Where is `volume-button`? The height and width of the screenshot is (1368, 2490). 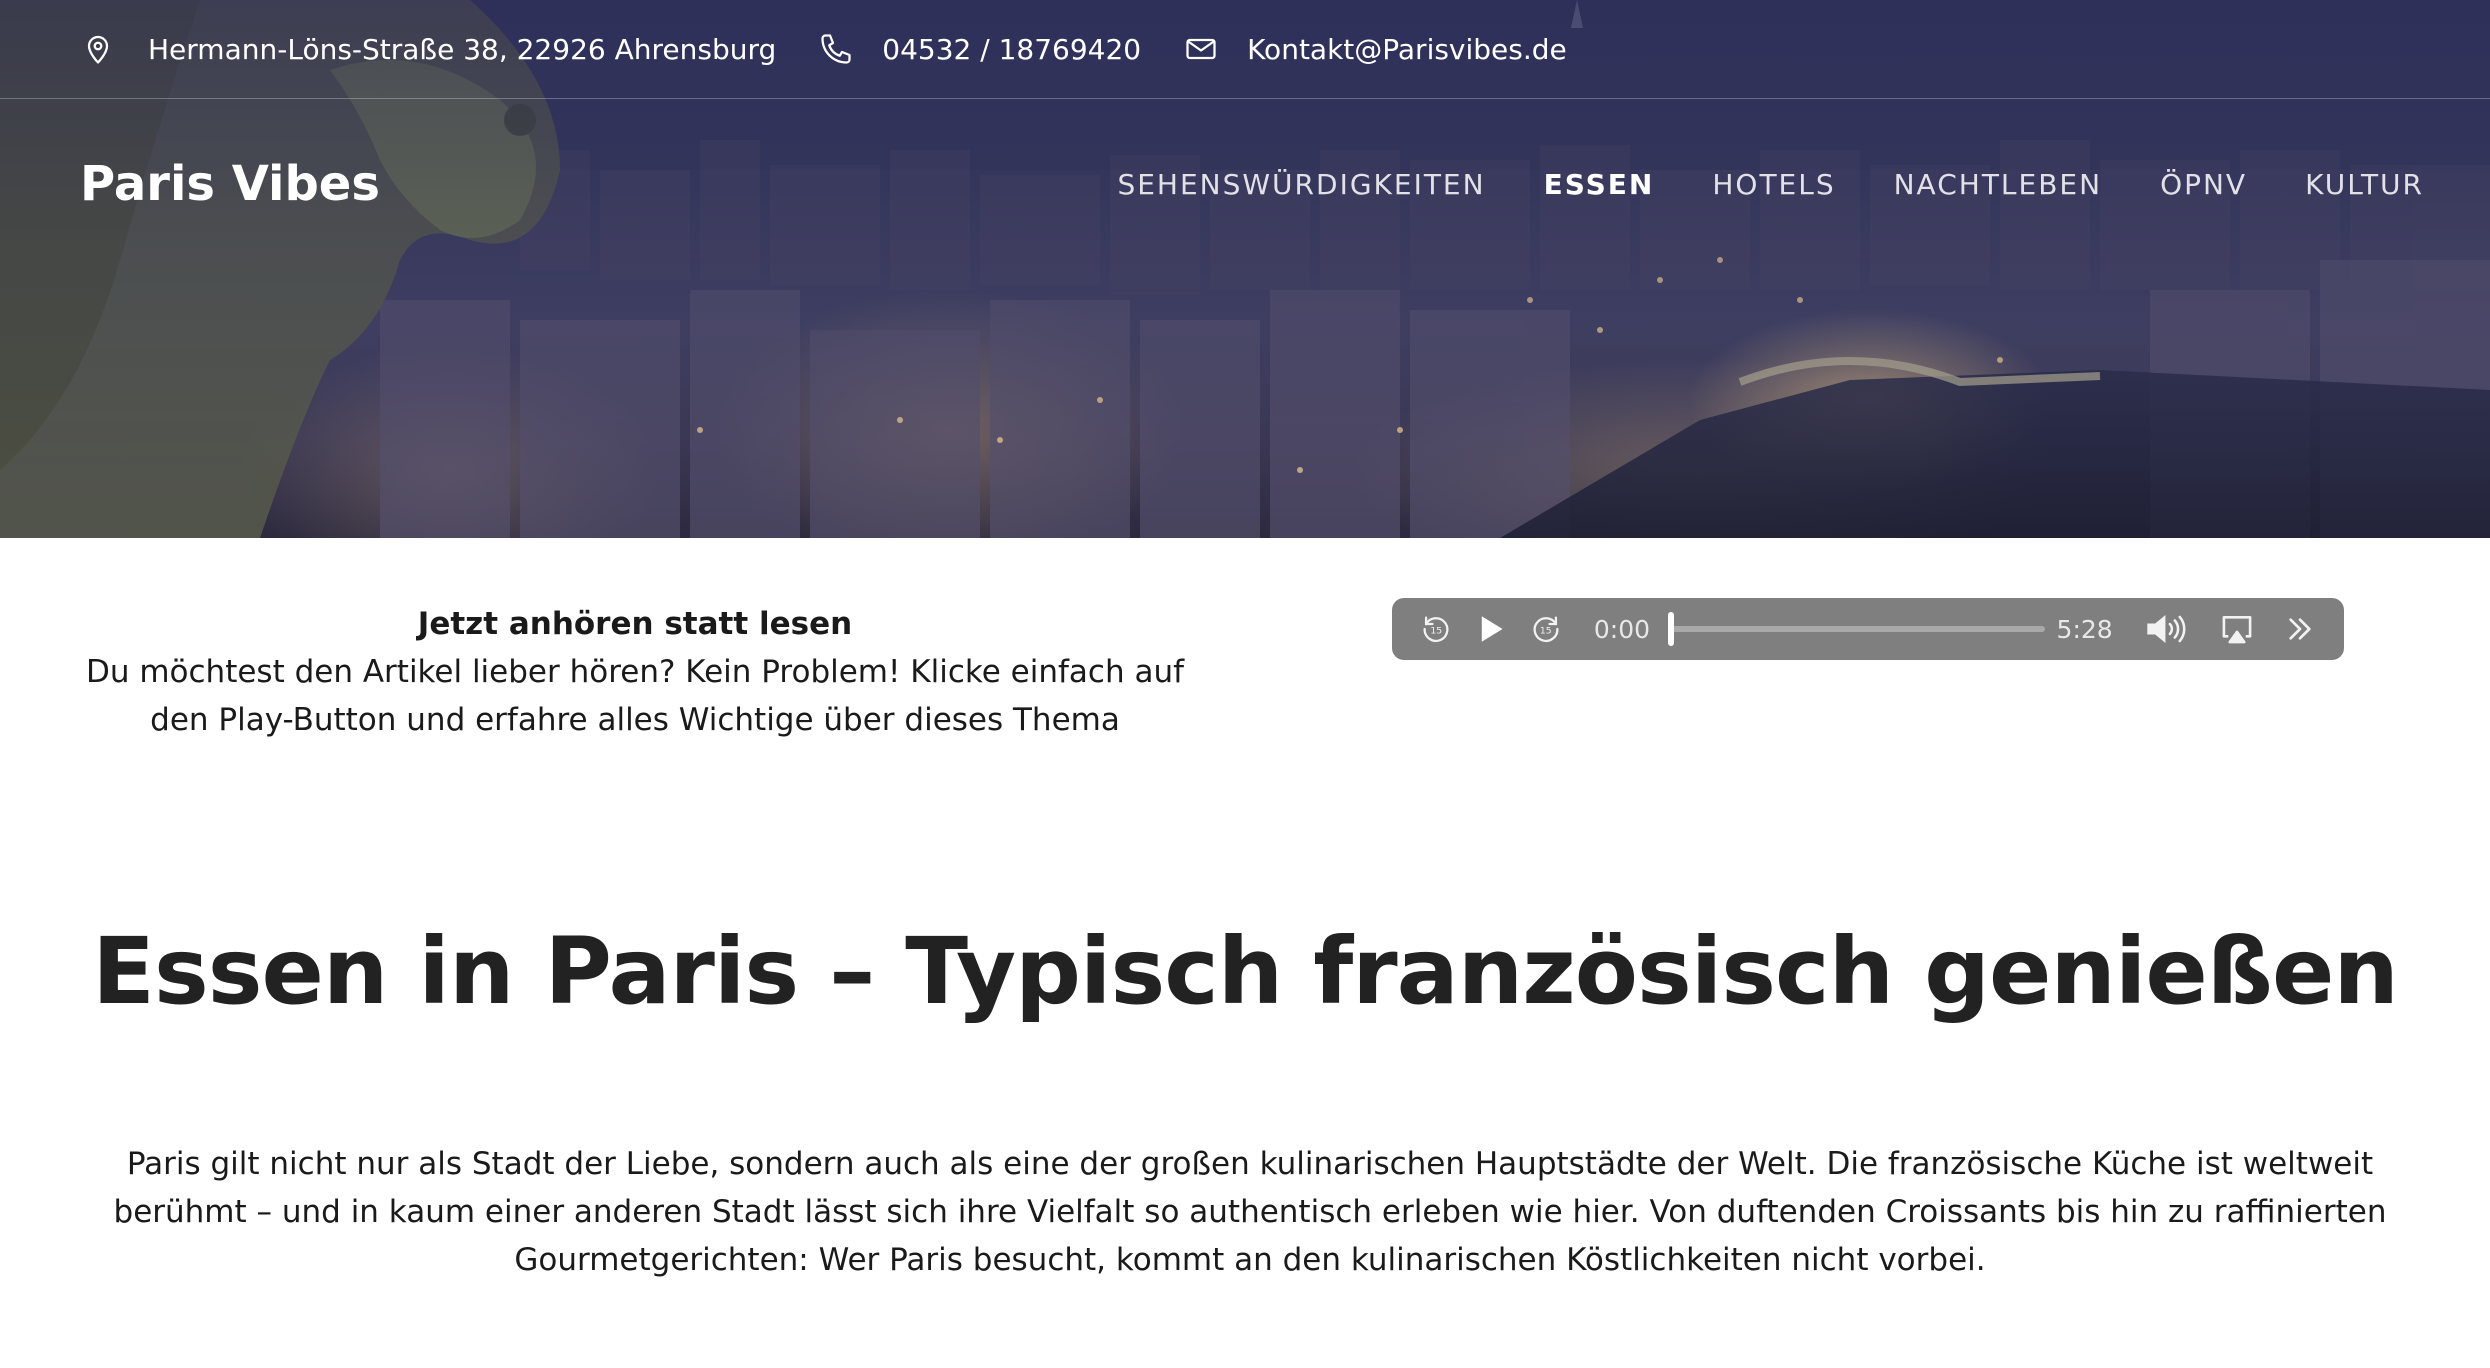 volume-button is located at coordinates (2167, 629).